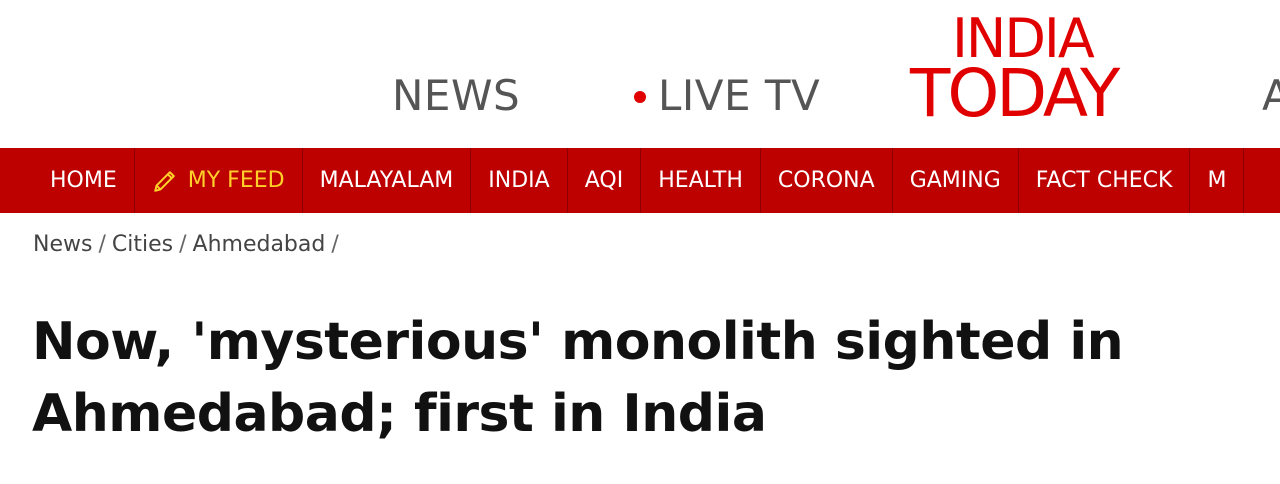 This screenshot has width=1280, height=484. What do you see at coordinates (701, 180) in the screenshot?
I see `nav-item-health: HEALTH` at bounding box center [701, 180].